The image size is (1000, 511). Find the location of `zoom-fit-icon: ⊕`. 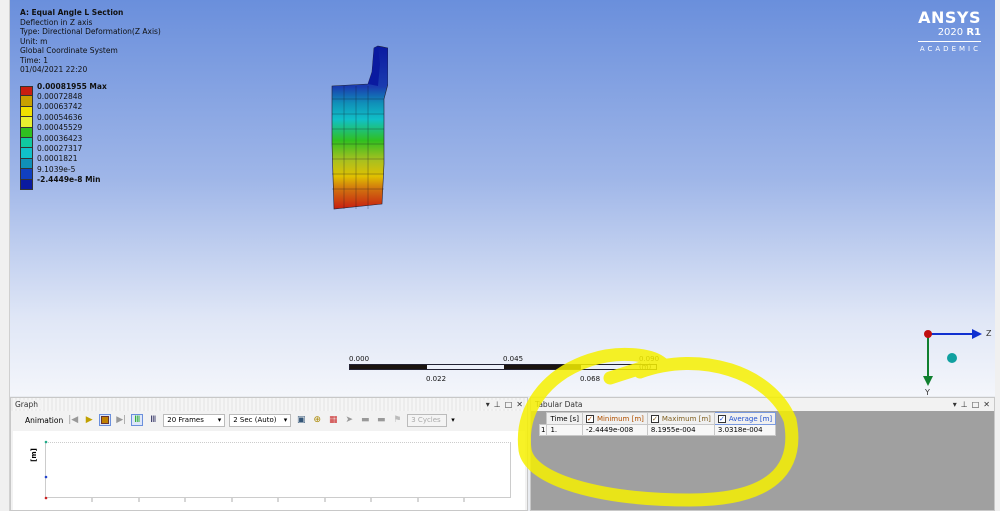

zoom-fit-icon: ⊕ is located at coordinates (317, 420).